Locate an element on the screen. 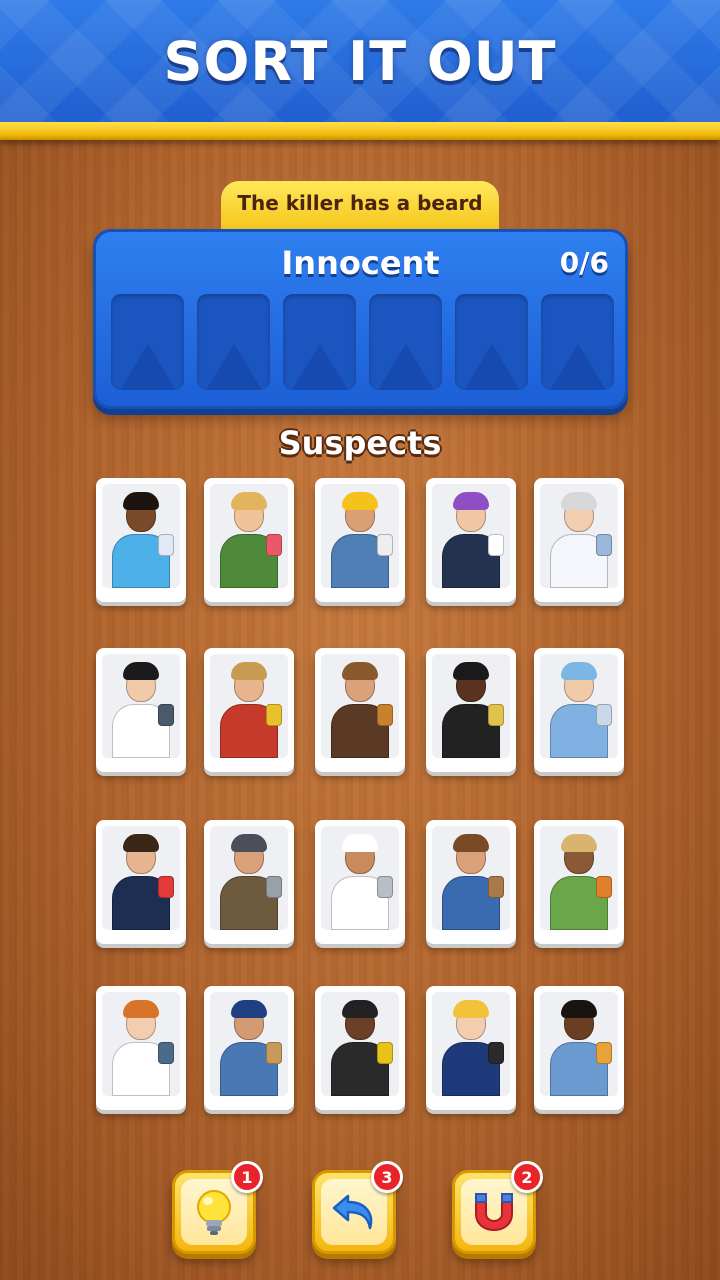 The height and width of the screenshot is (1280, 720). innocent-panel: Innocent 0/6 is located at coordinates (360, 319).